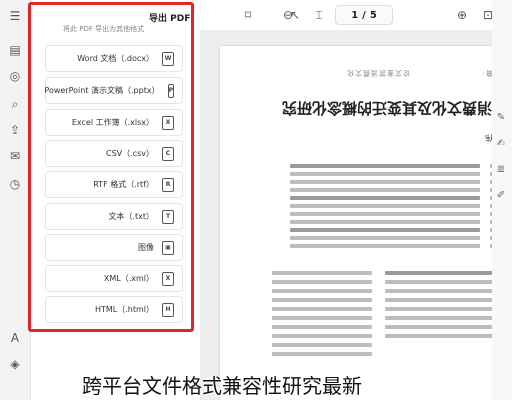 This screenshot has width=512, height=400. What do you see at coordinates (15, 130) in the screenshot?
I see `share-icon: ⇪` at bounding box center [15, 130].